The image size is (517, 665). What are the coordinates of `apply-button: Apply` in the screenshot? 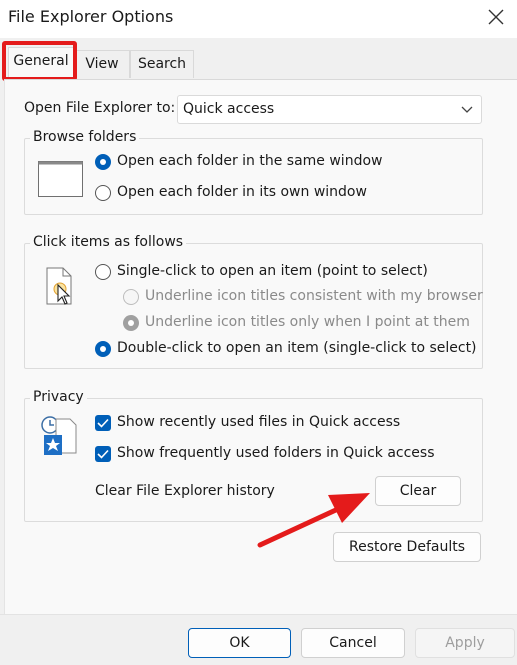 It's located at (465, 643).